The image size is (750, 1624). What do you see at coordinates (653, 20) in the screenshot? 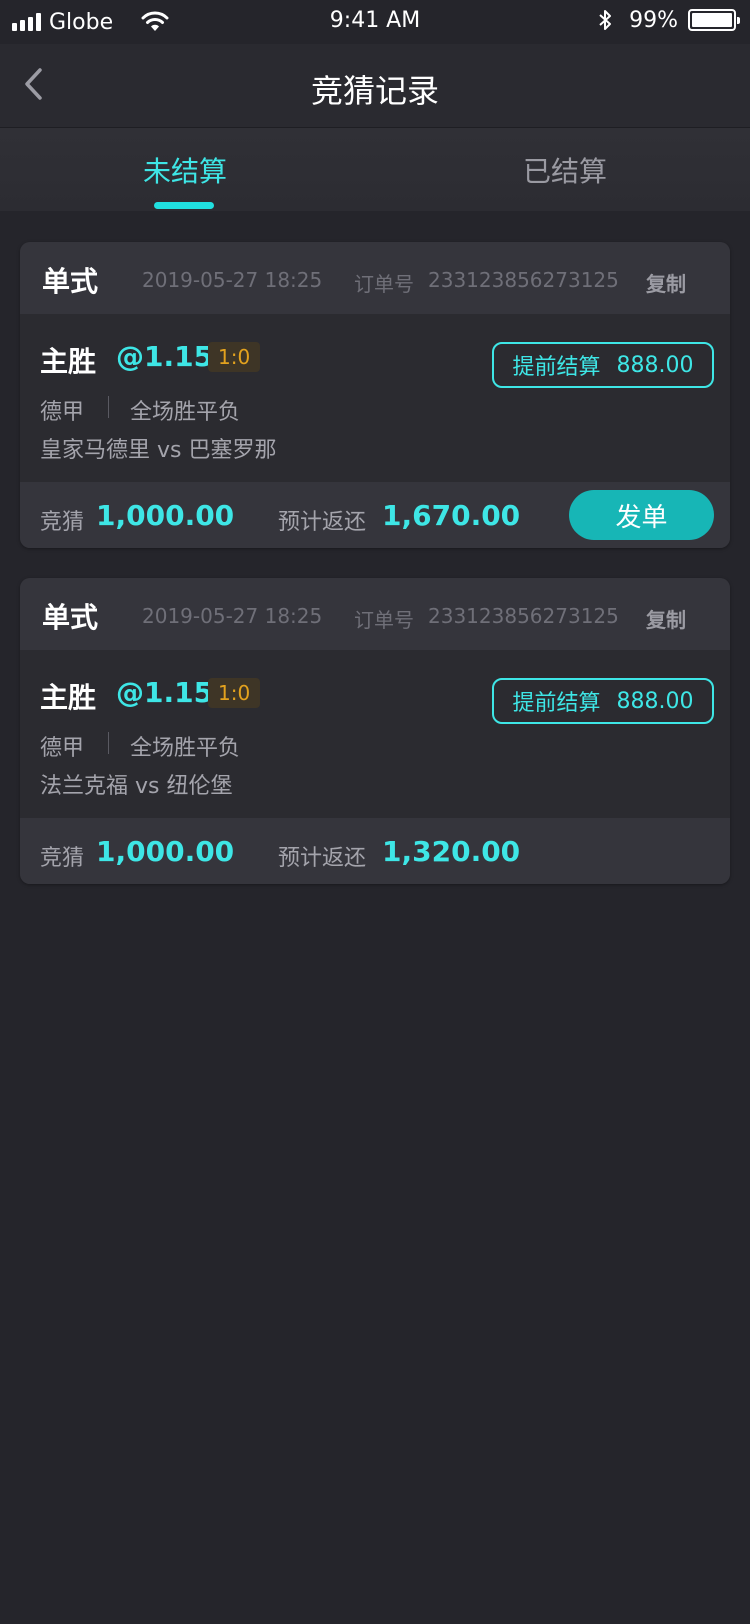
I see `battery-percent: 99%` at bounding box center [653, 20].